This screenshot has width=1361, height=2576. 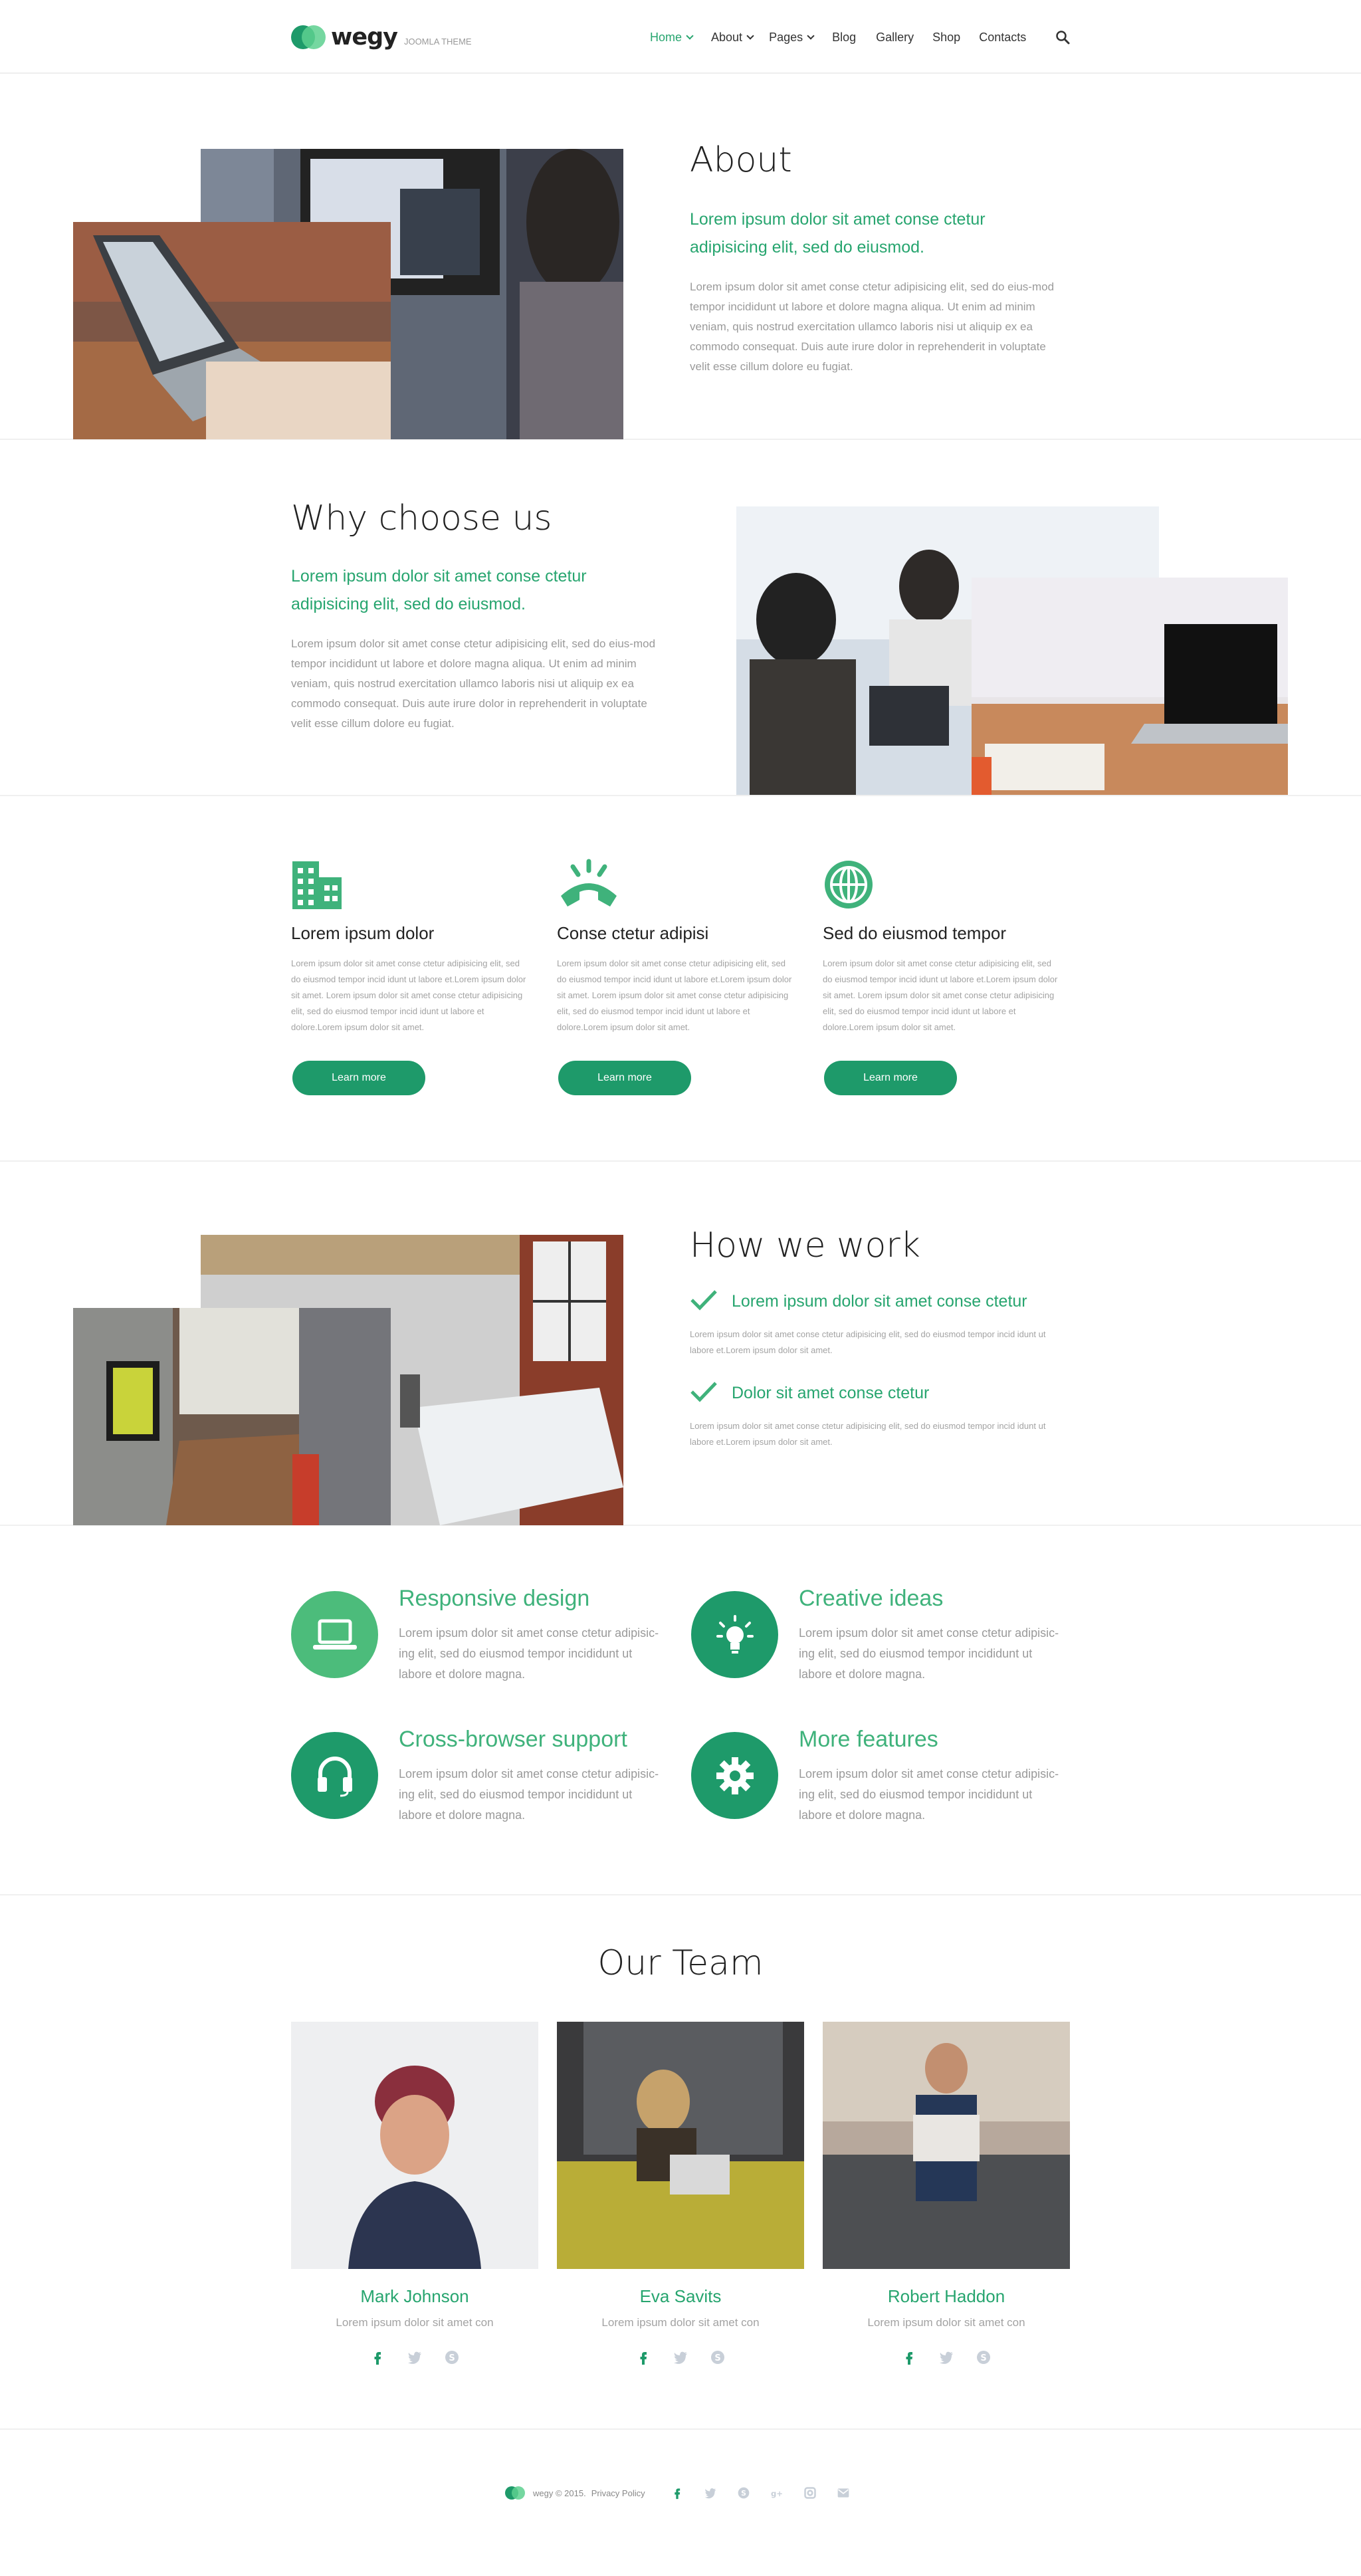 I want to click on nav-label: Shop, so click(x=946, y=37).